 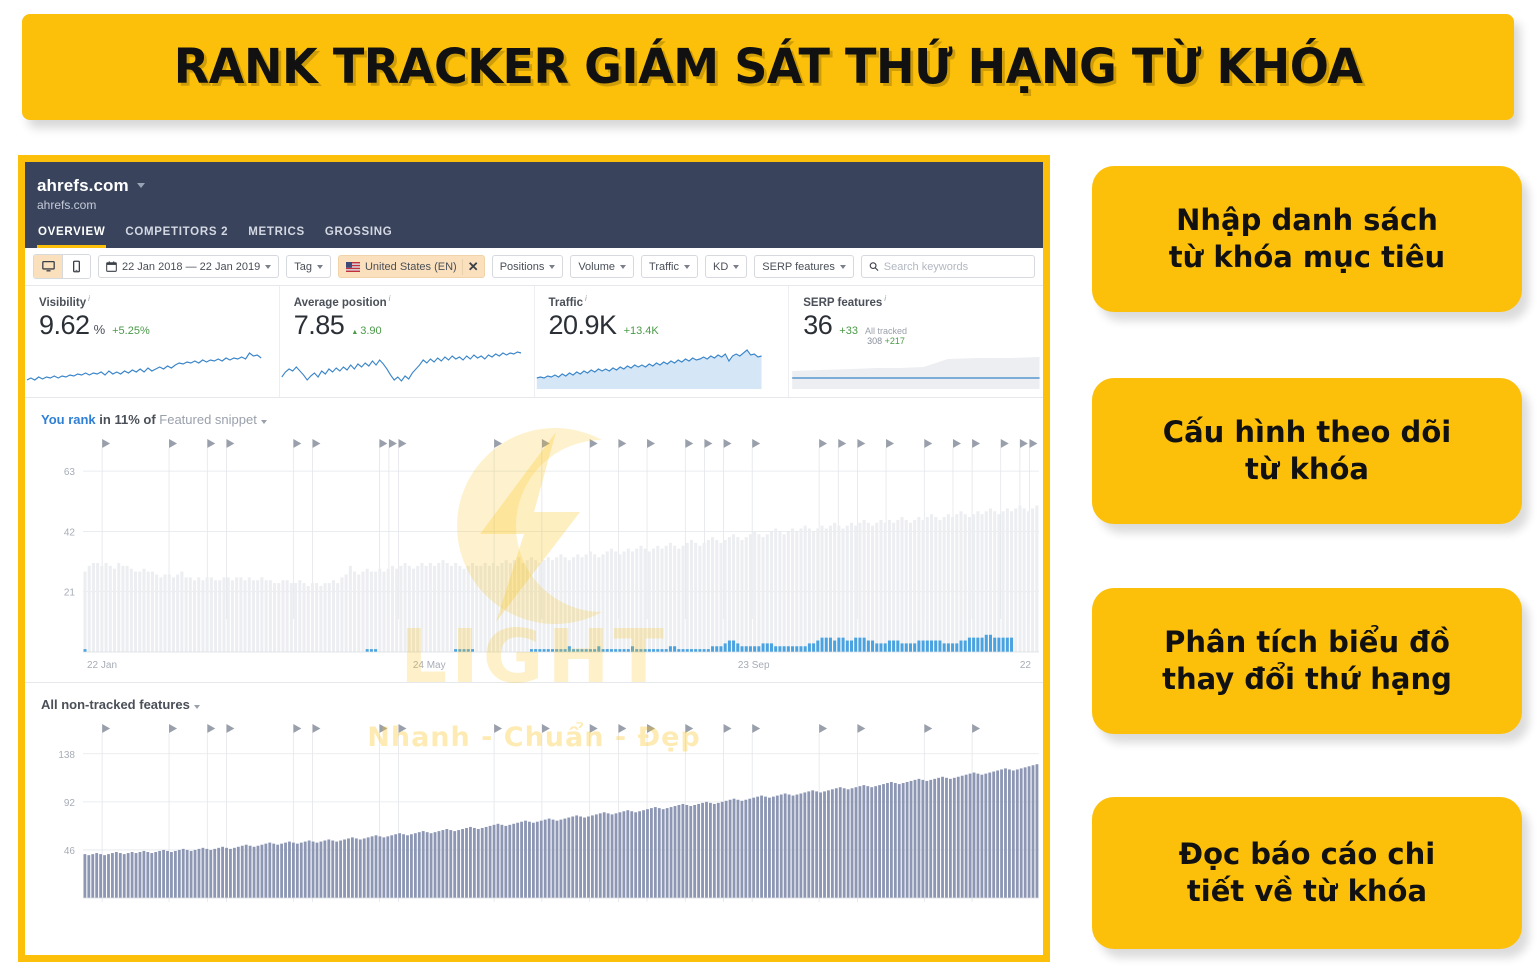 I want to click on country-label: United States (EN), so click(x=410, y=266).